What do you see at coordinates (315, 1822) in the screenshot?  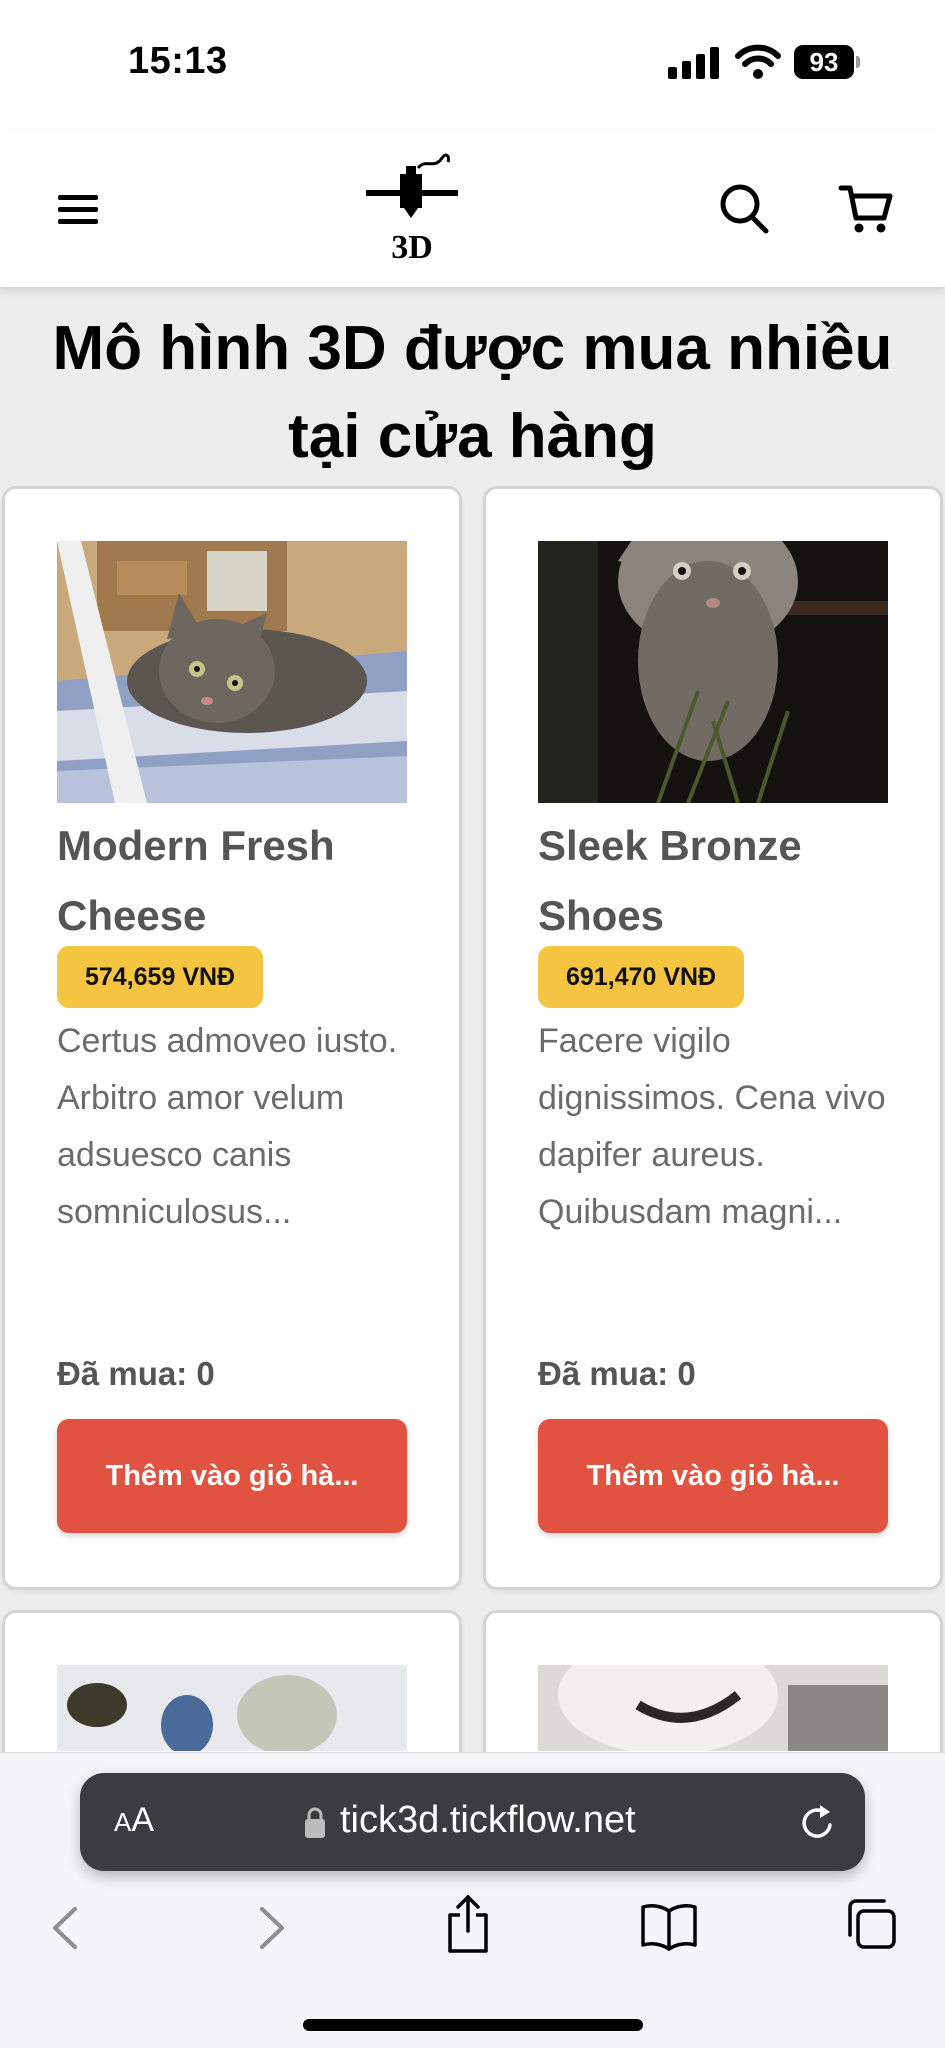 I see `lock-icon` at bounding box center [315, 1822].